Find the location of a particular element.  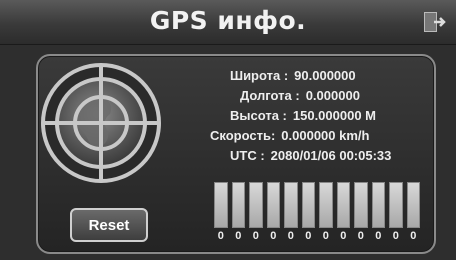

page-title: GPS инфо. is located at coordinates (228, 20).